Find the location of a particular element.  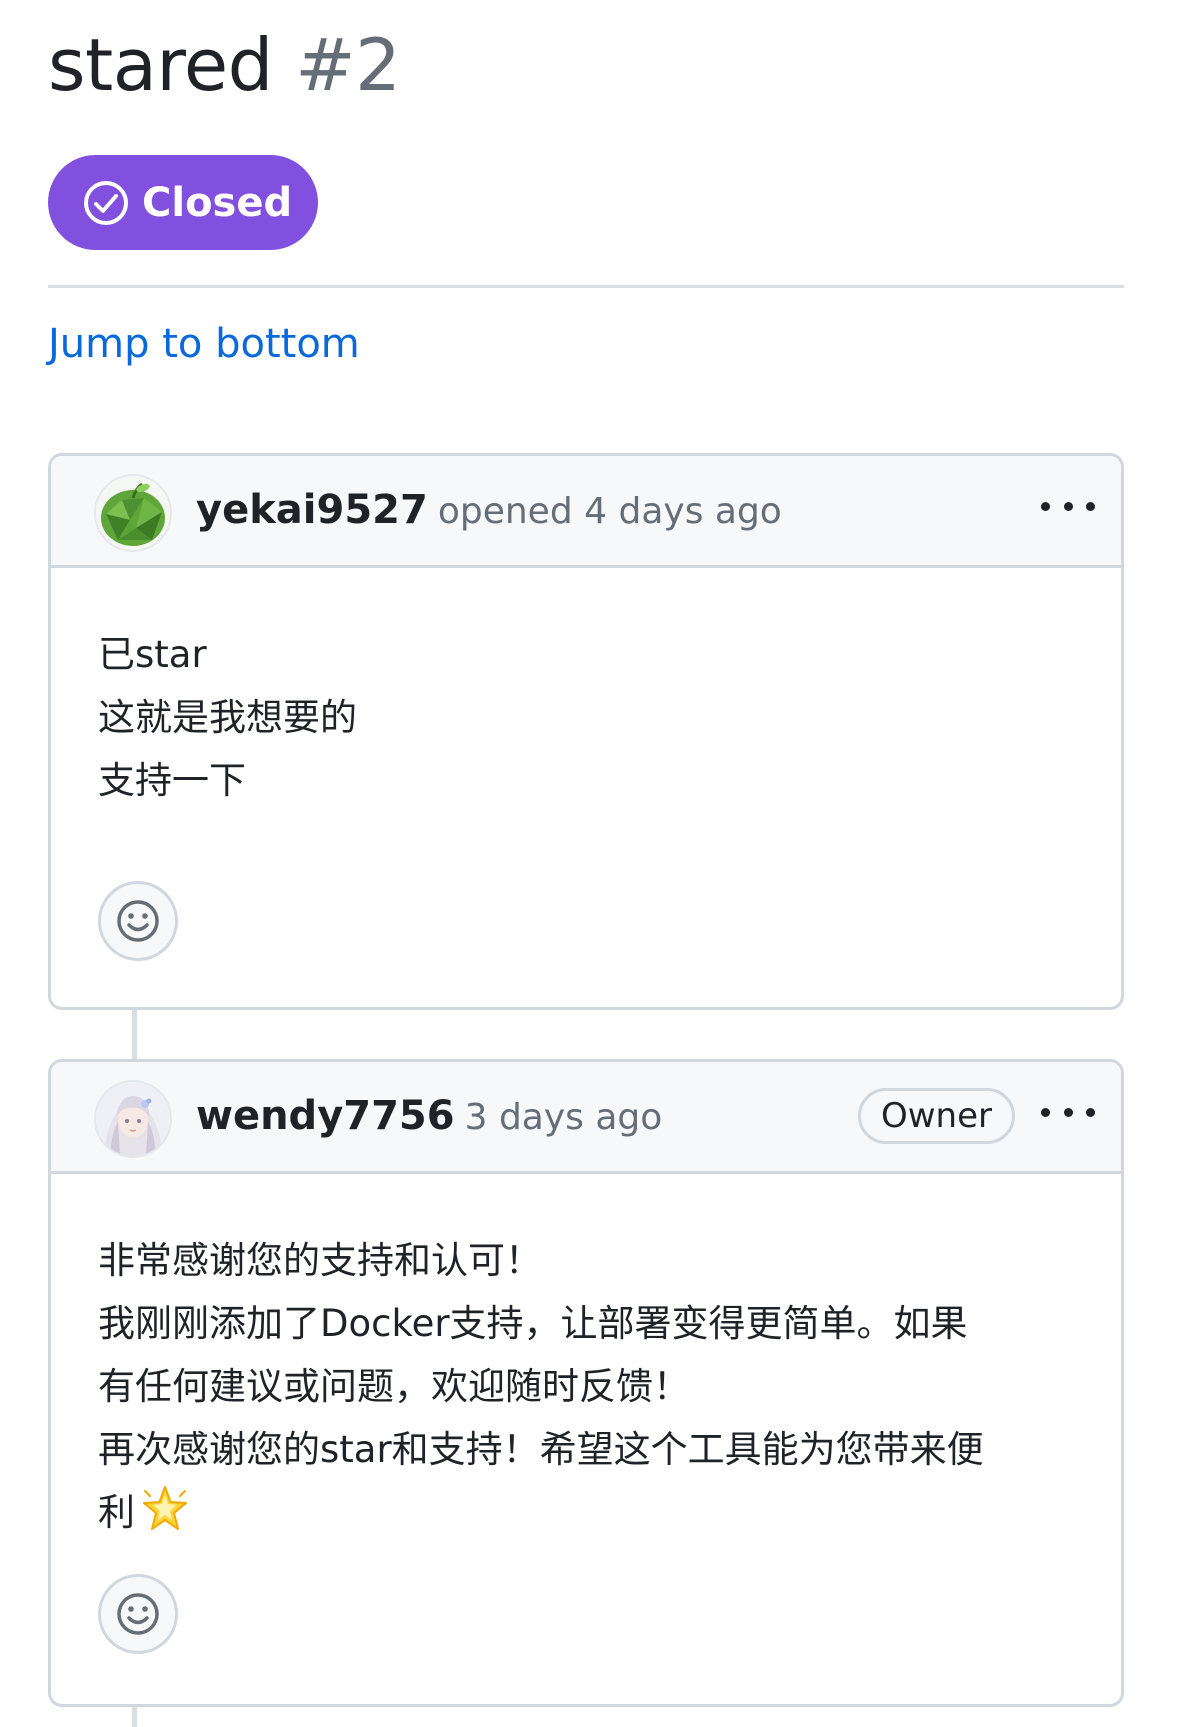

comment-author: wendy7756 3 days ago is located at coordinates (429, 1117).